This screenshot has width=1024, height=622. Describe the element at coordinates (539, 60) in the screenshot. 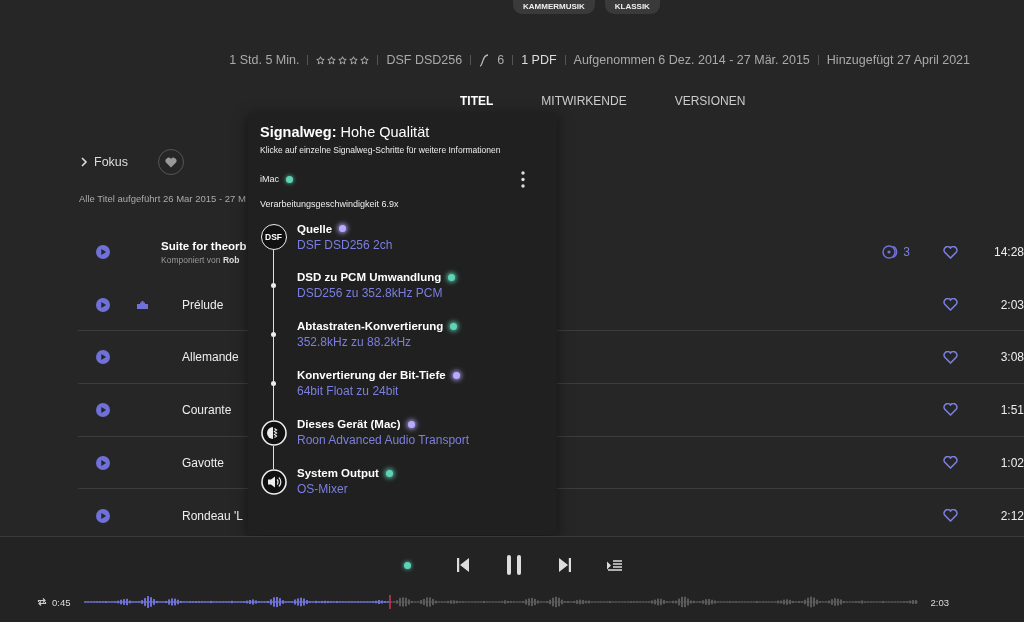

I see `booklet-link: 1 PDF` at that location.